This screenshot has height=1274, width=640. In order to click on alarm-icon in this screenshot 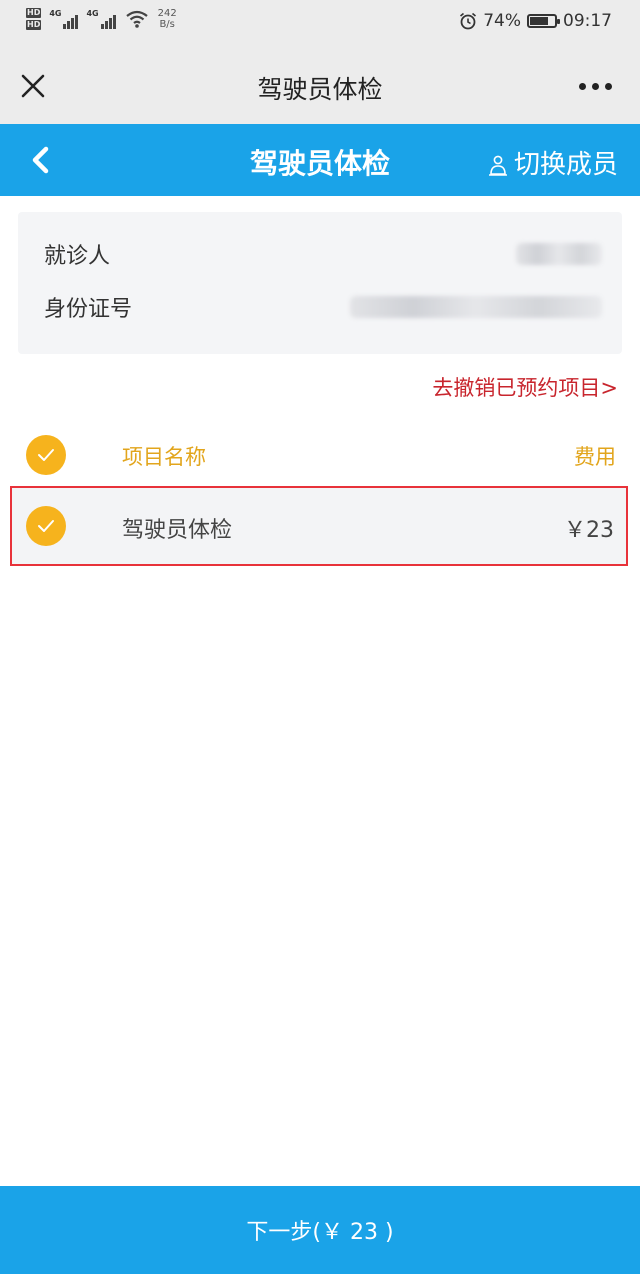, I will do `click(468, 21)`.